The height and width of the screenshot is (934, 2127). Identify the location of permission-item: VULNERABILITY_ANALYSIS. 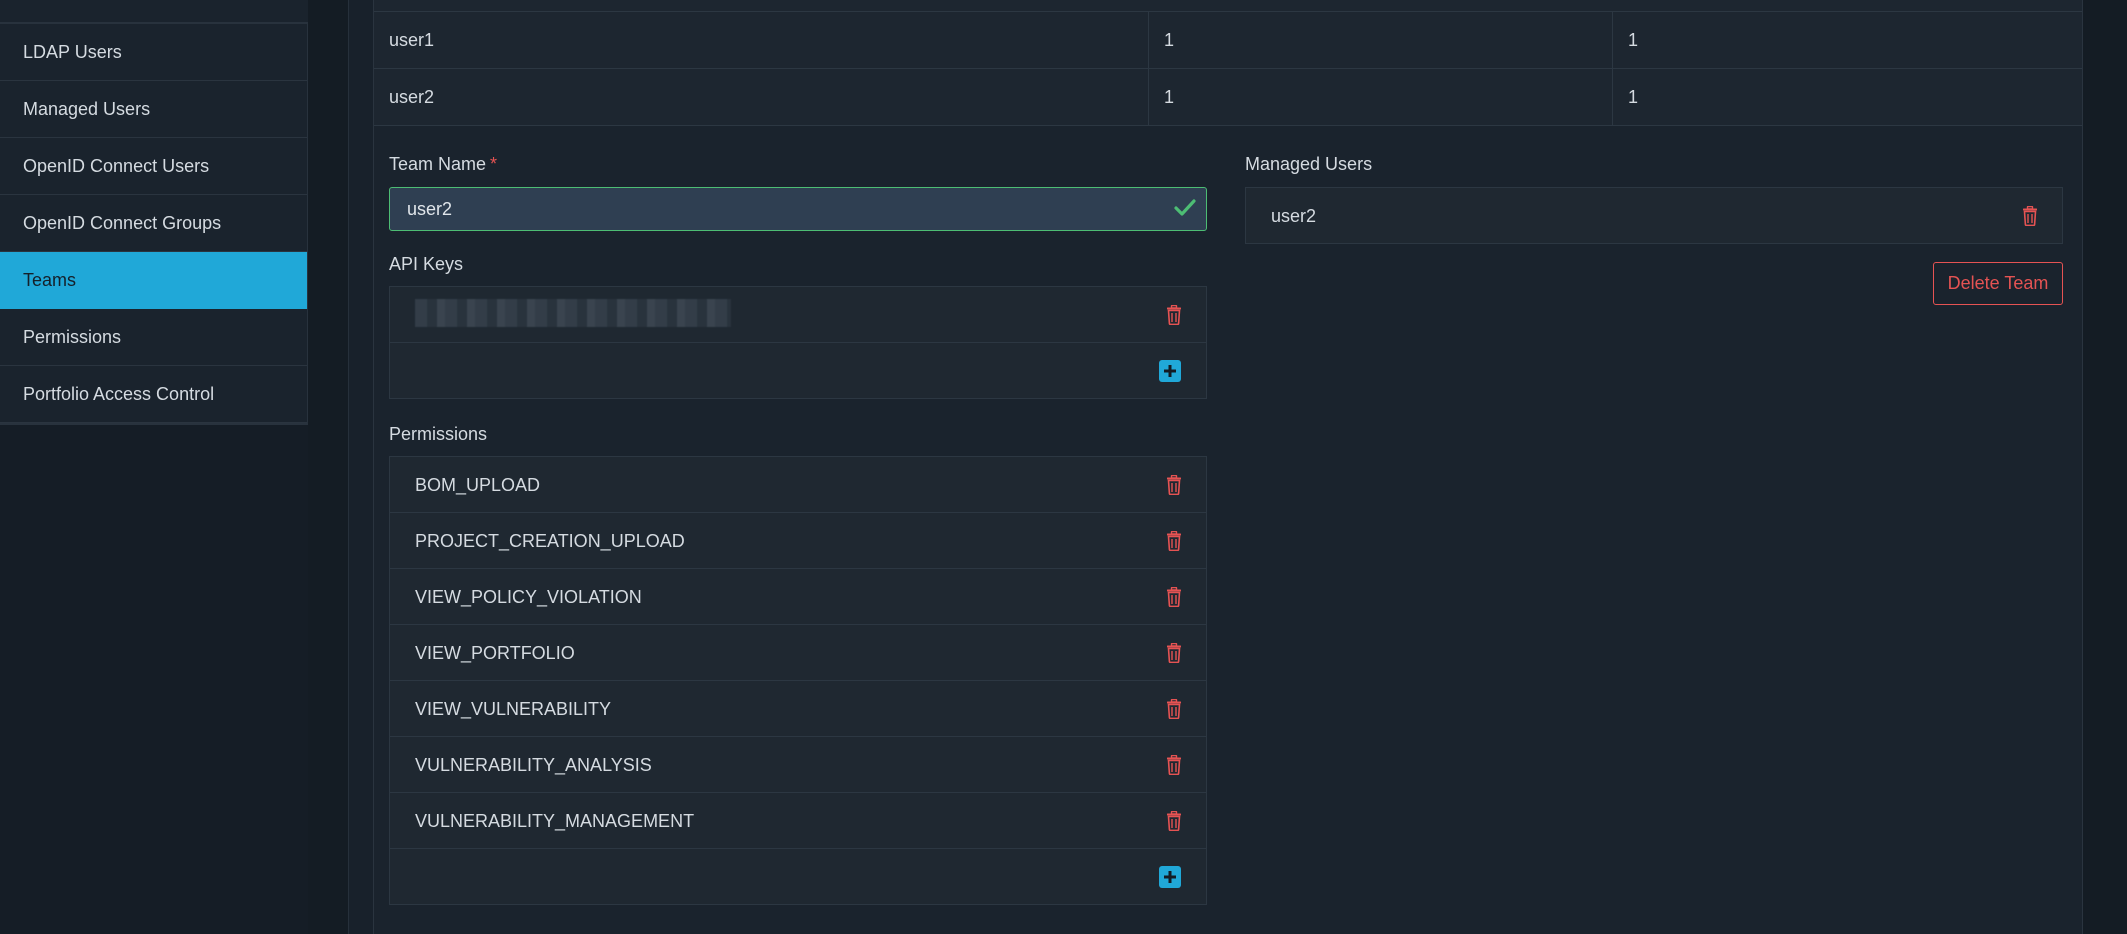
(798, 764).